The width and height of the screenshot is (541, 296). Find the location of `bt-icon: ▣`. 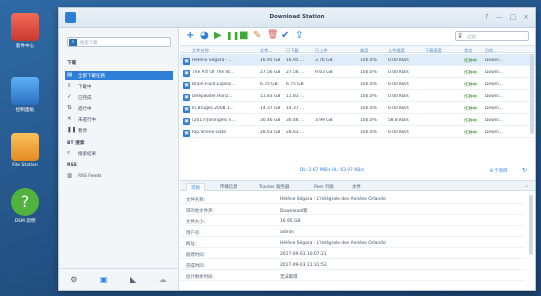

bt-icon: ▣ is located at coordinates (104, 279).